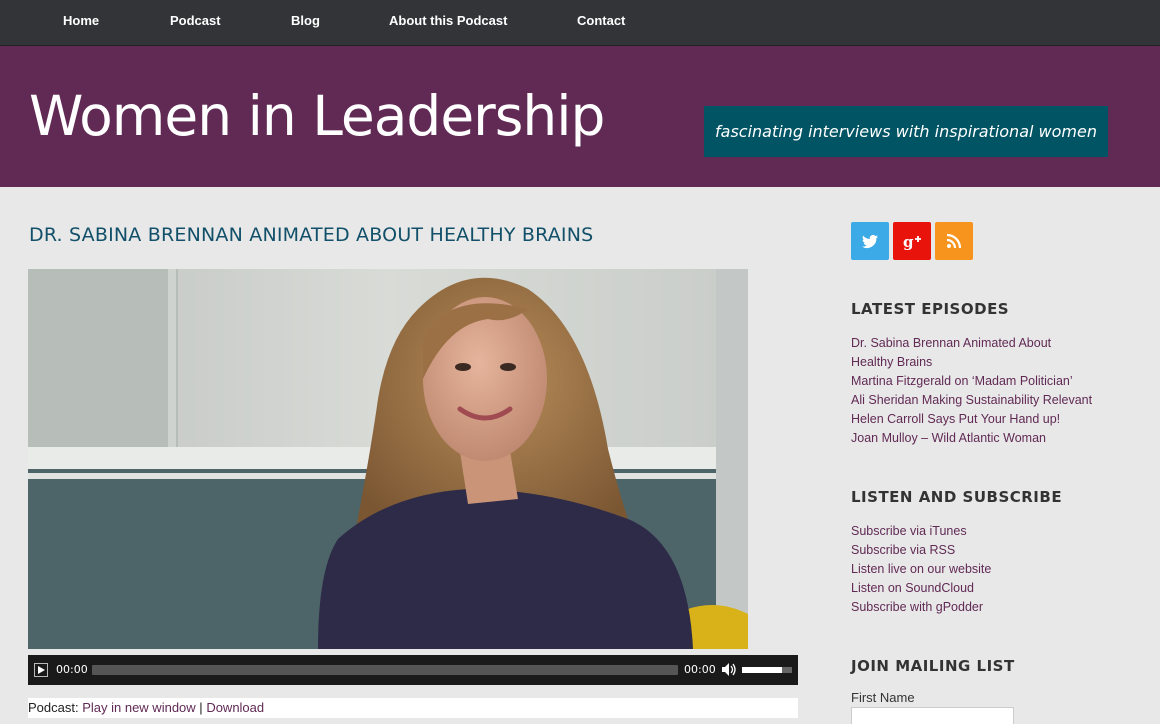 This screenshot has width=1160, height=724. I want to click on listen-live-link: Listen live on our website, so click(921, 569).